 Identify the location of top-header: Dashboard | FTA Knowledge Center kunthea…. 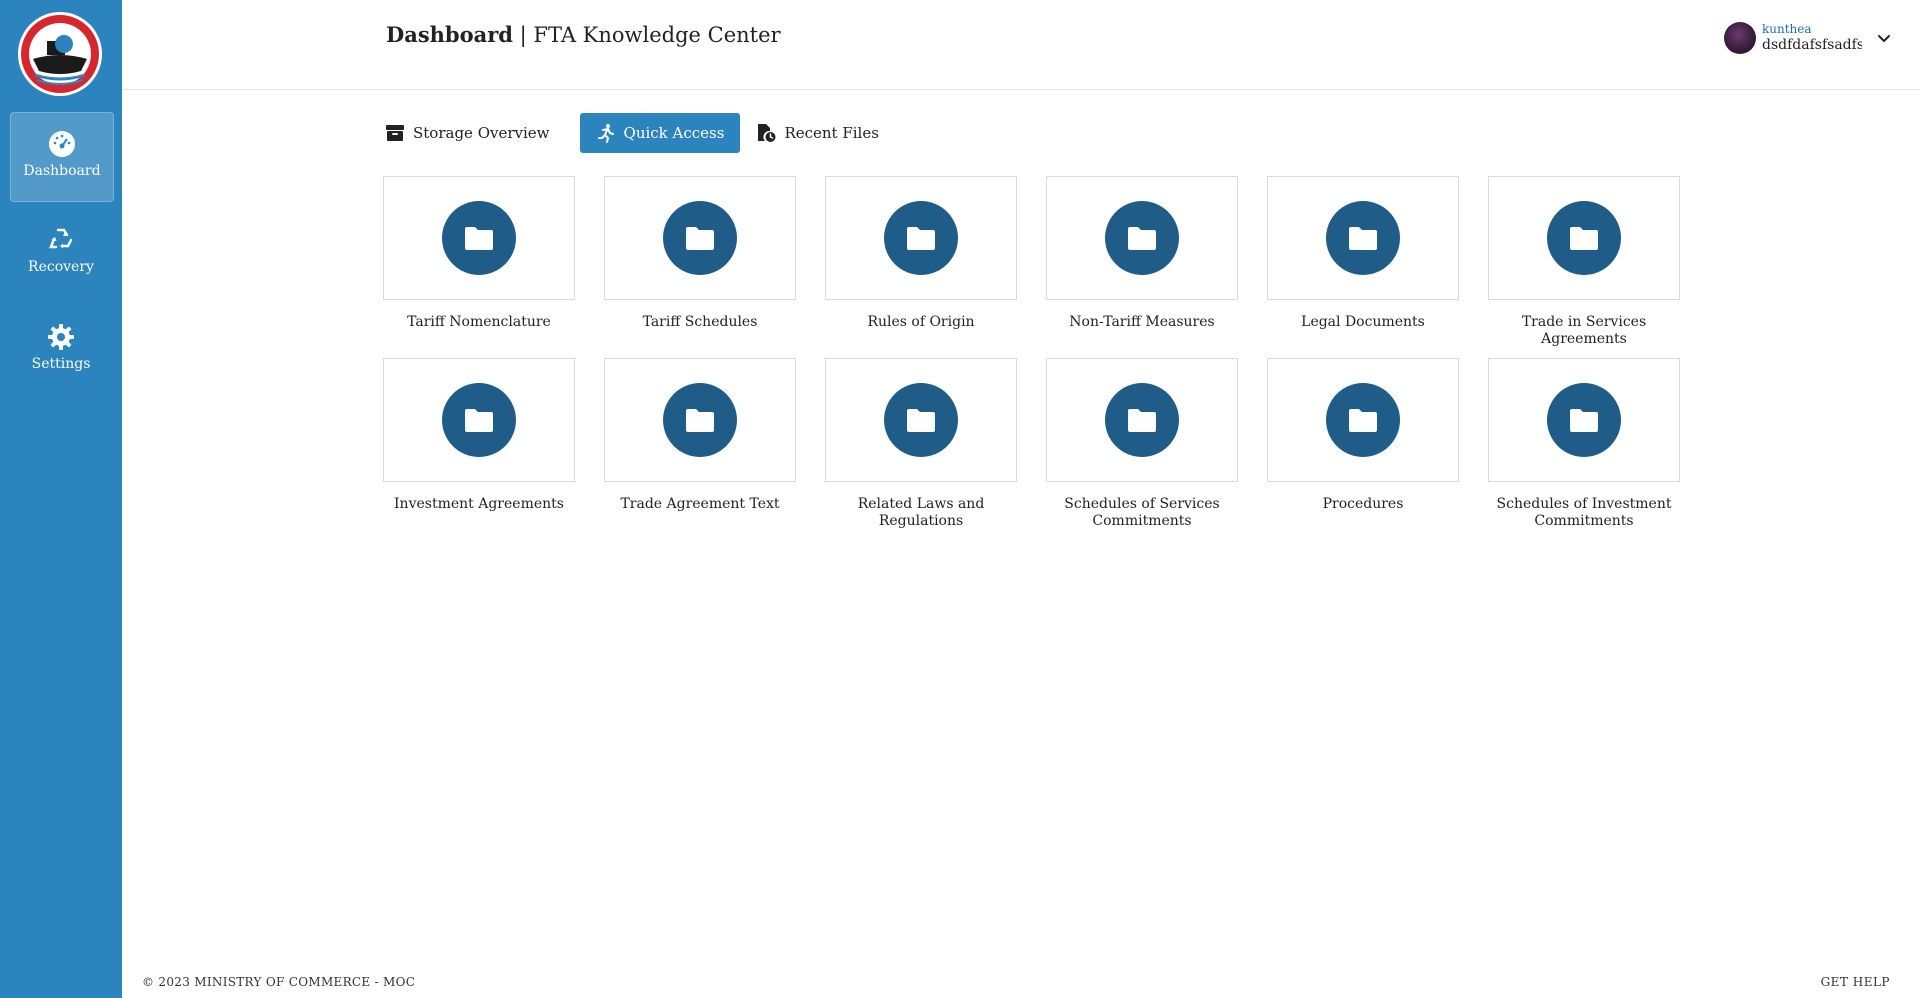
(1021, 45).